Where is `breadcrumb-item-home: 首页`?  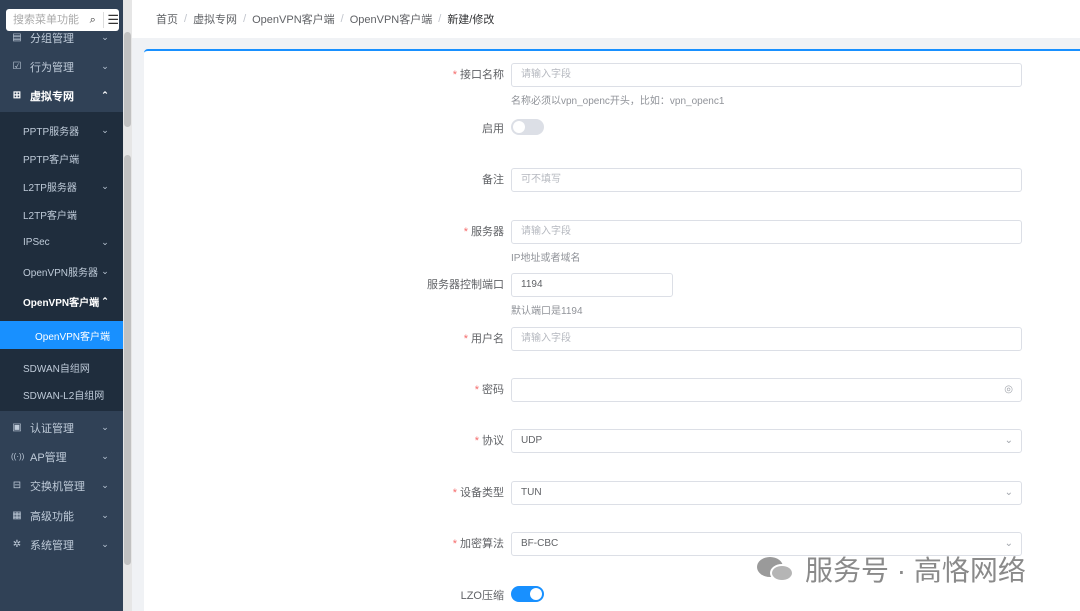
breadcrumb-item-home: 首页 is located at coordinates (167, 19).